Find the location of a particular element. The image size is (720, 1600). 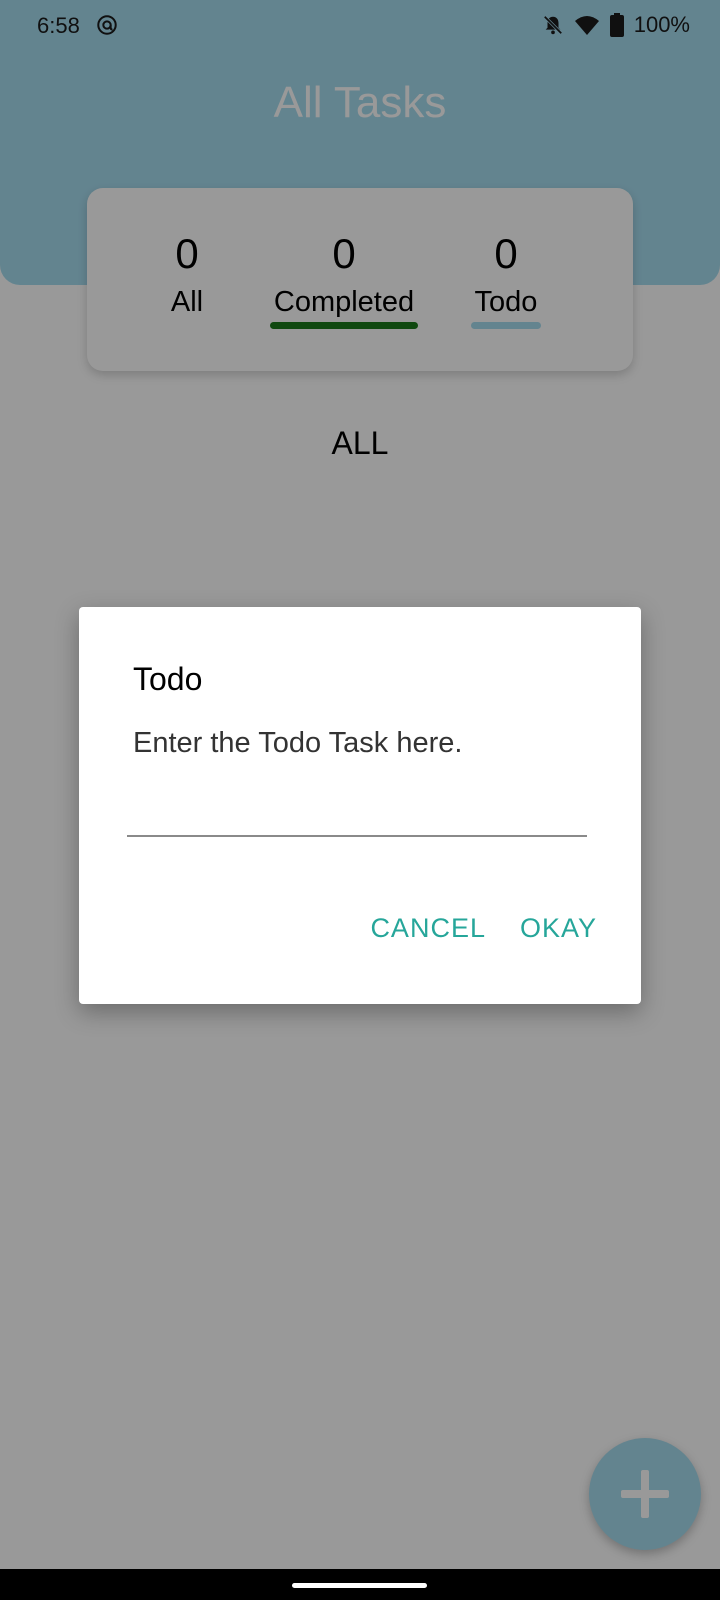

home-gesture-handle is located at coordinates (359, 1585).